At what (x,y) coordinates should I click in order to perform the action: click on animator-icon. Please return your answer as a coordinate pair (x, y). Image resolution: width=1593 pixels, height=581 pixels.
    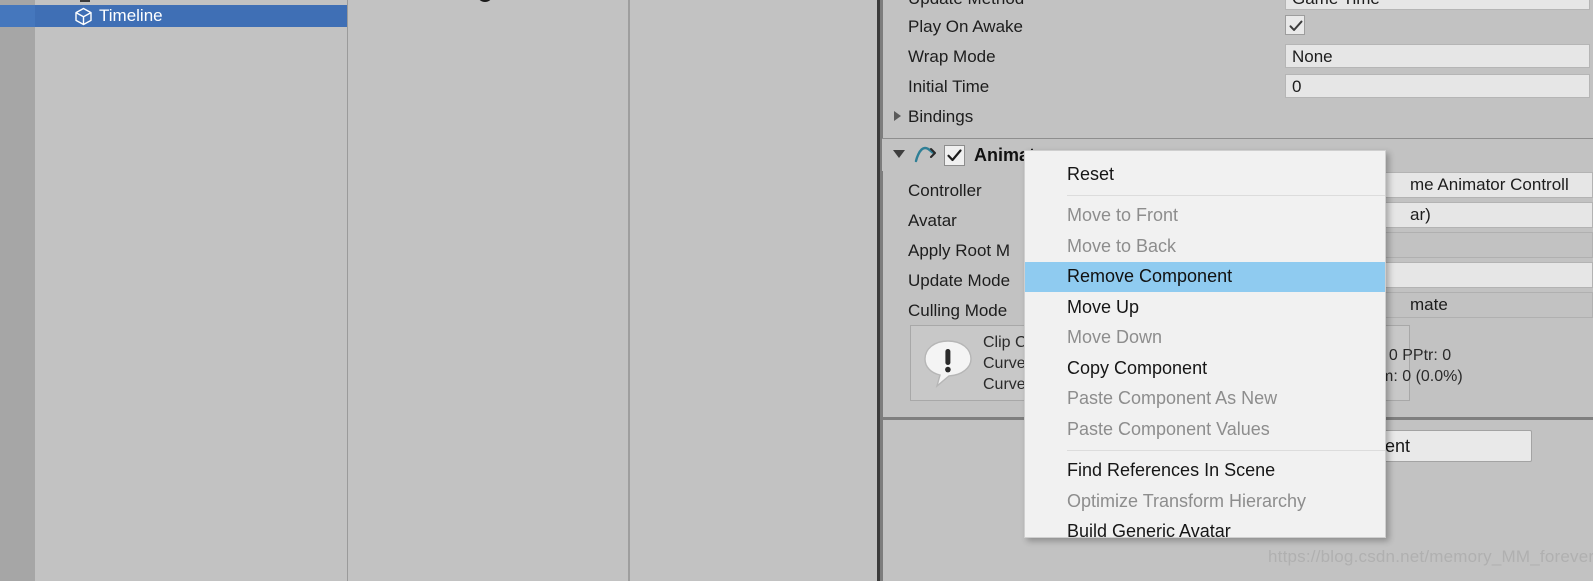
    Looking at the image, I should click on (925, 155).